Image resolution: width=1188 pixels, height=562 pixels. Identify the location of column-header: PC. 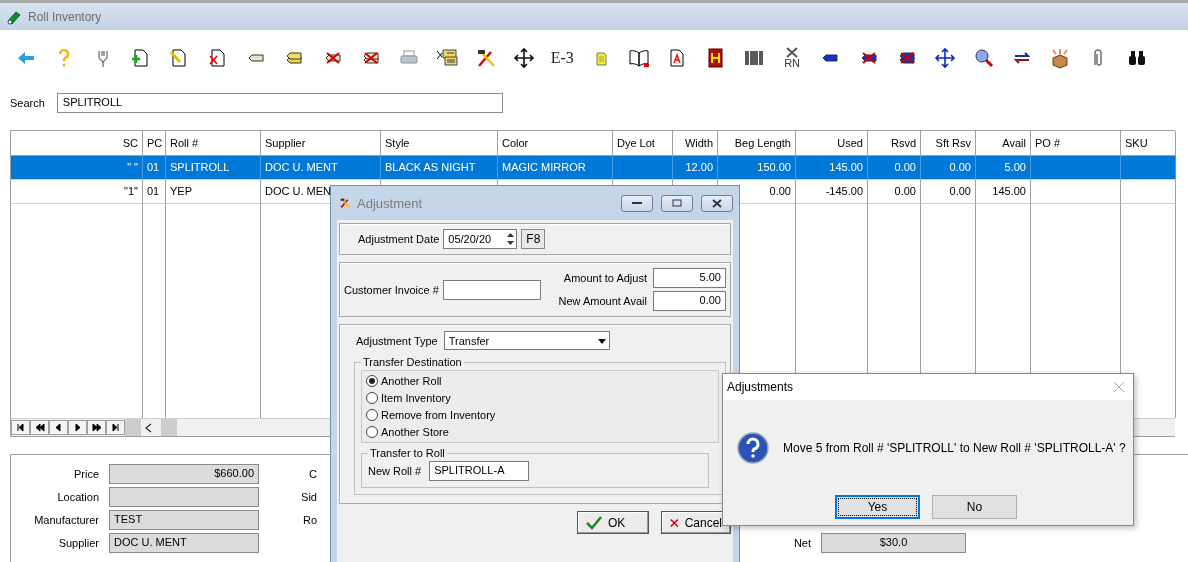
(154, 143).